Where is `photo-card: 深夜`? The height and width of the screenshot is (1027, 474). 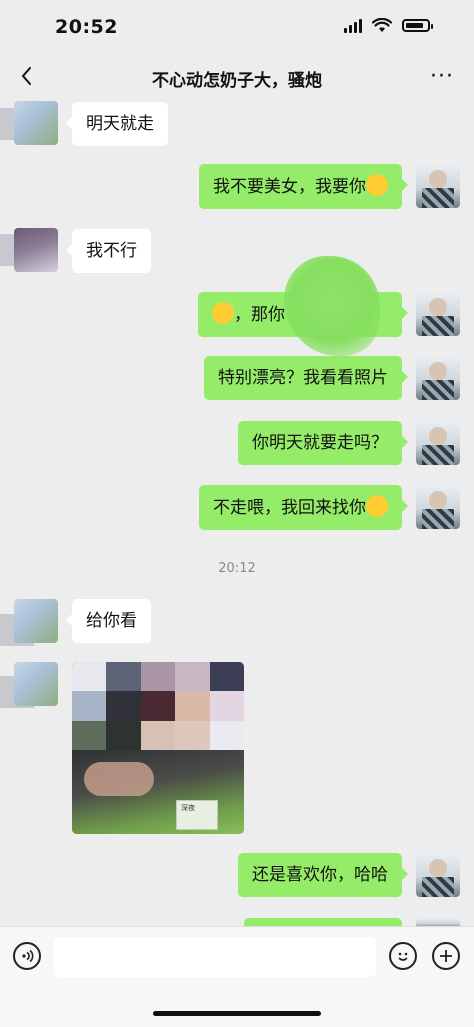
photo-card: 深夜 is located at coordinates (197, 815).